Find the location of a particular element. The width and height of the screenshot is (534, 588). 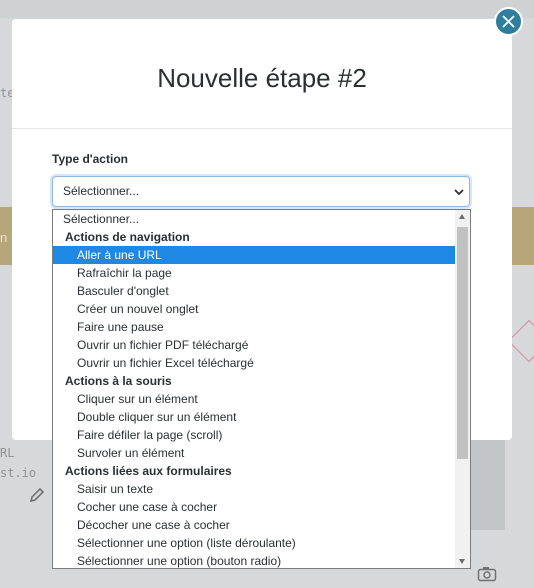

scrollbar-thumb is located at coordinates (462, 343).